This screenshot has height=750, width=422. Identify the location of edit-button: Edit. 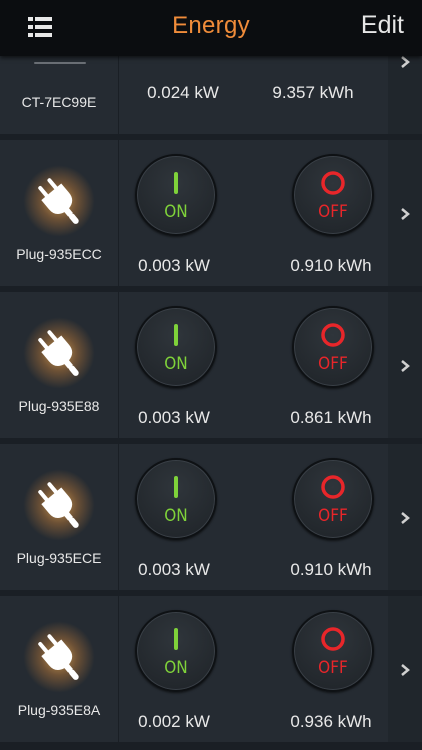
(382, 25).